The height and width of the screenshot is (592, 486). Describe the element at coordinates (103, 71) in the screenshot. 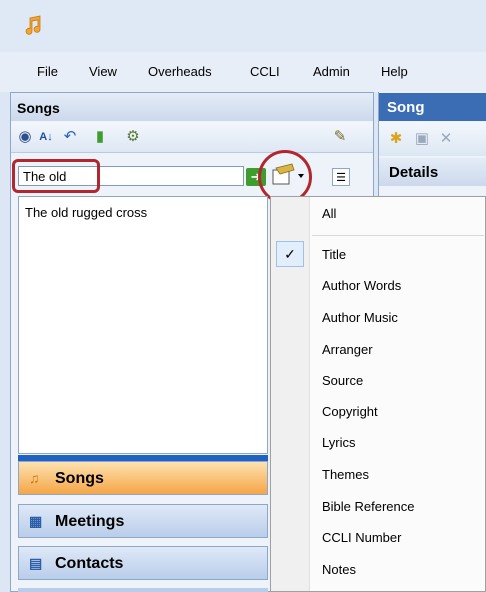

I see `menu-view: View` at that location.